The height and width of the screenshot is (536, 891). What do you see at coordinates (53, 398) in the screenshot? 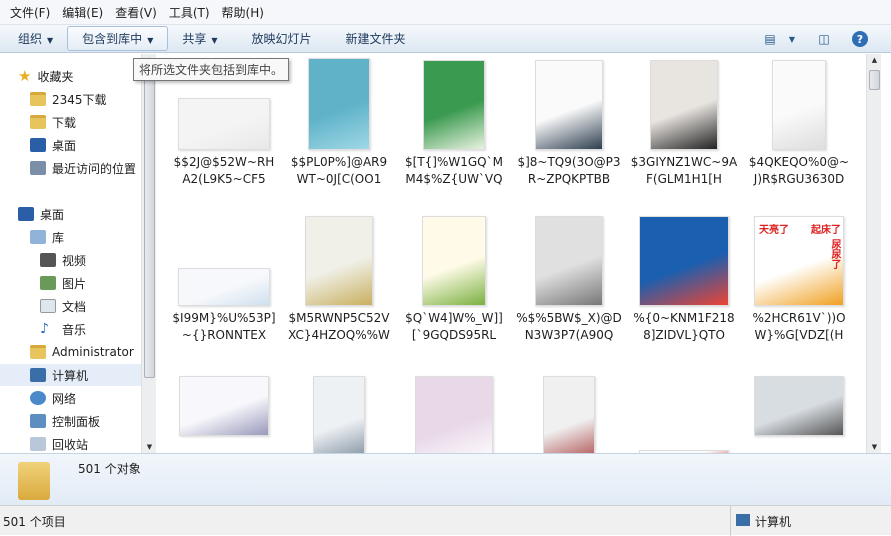
I see `nav-network: 网络` at bounding box center [53, 398].